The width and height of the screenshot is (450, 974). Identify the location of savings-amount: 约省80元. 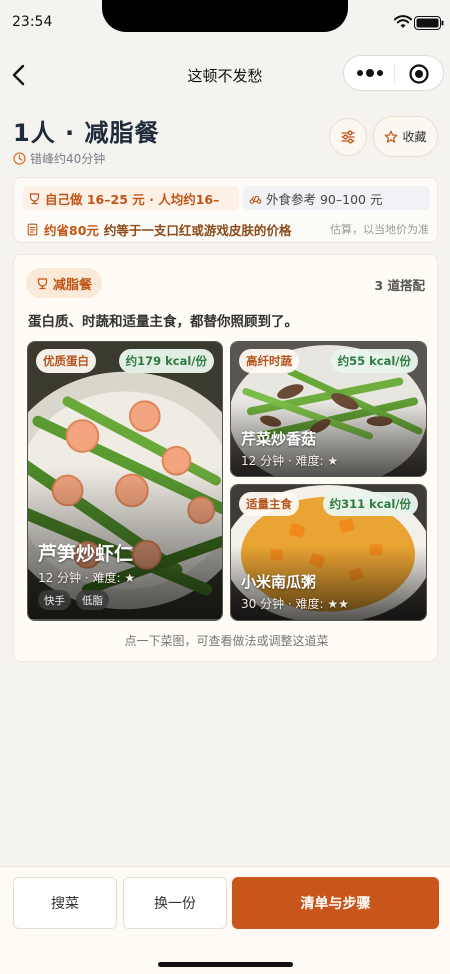
(71, 230).